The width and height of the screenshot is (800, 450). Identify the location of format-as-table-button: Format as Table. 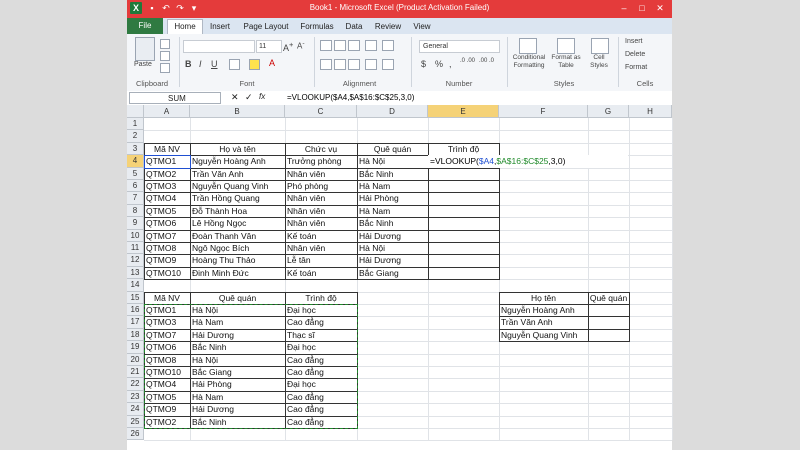
(566, 62).